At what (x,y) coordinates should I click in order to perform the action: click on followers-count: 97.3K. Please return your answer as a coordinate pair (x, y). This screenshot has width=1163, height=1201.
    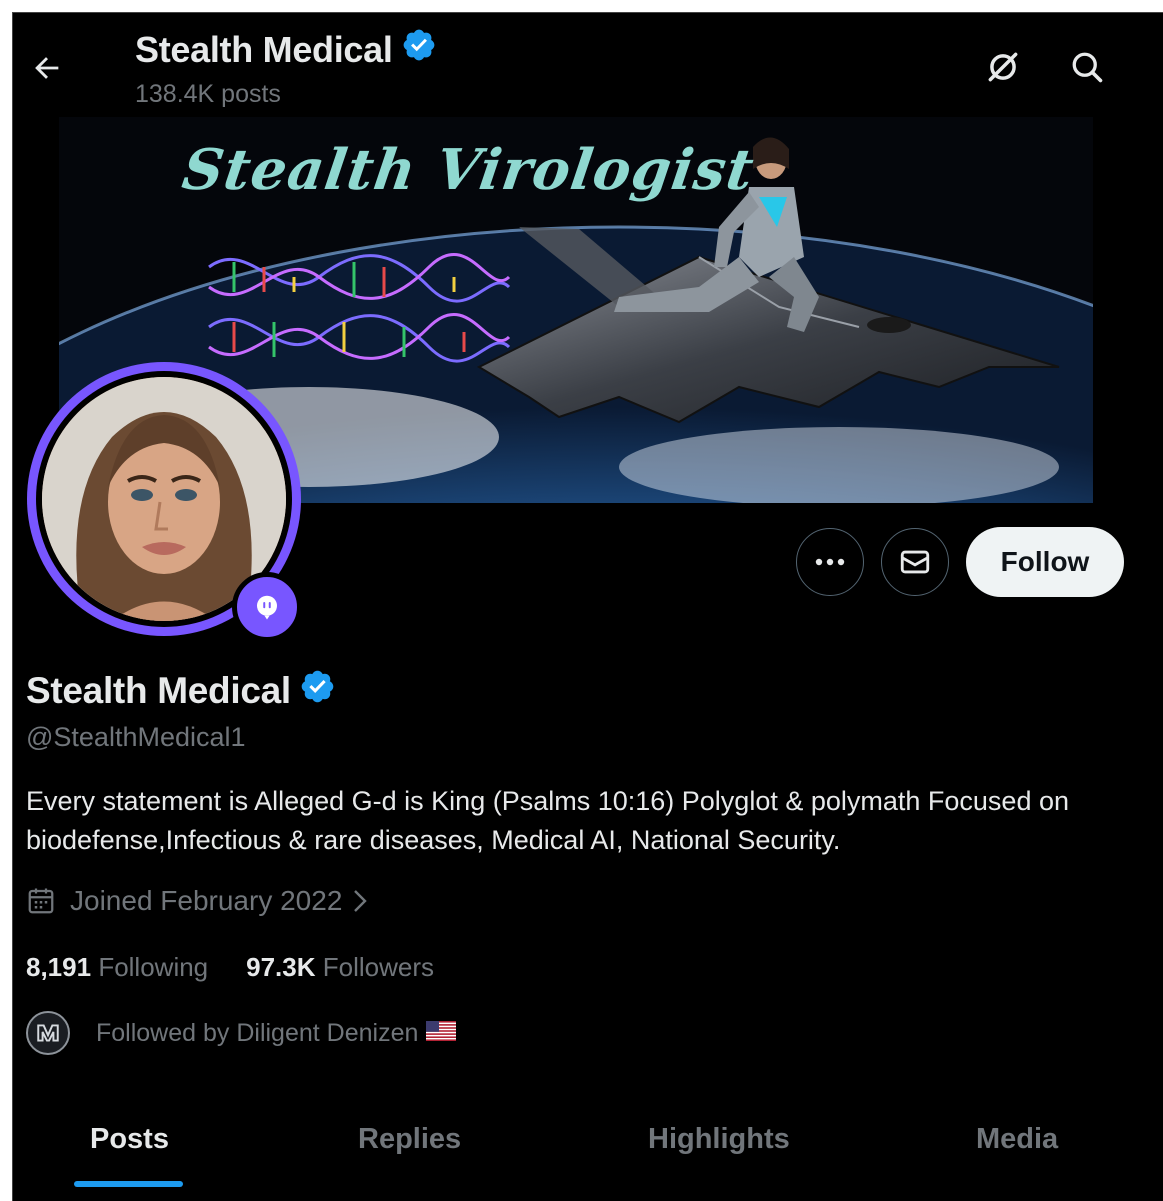
    Looking at the image, I should click on (281, 967).